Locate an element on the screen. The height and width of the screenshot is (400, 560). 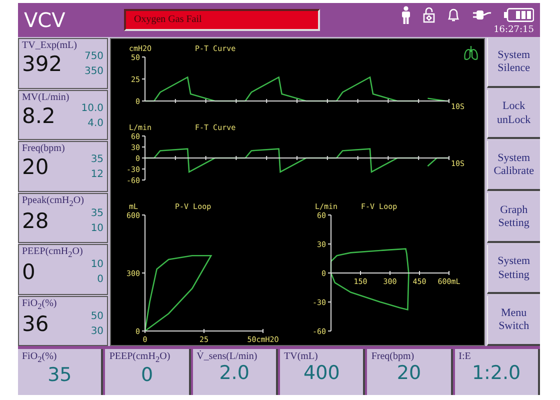
setting-tile: Freq(bpm) 20 is located at coordinates (410, 372).